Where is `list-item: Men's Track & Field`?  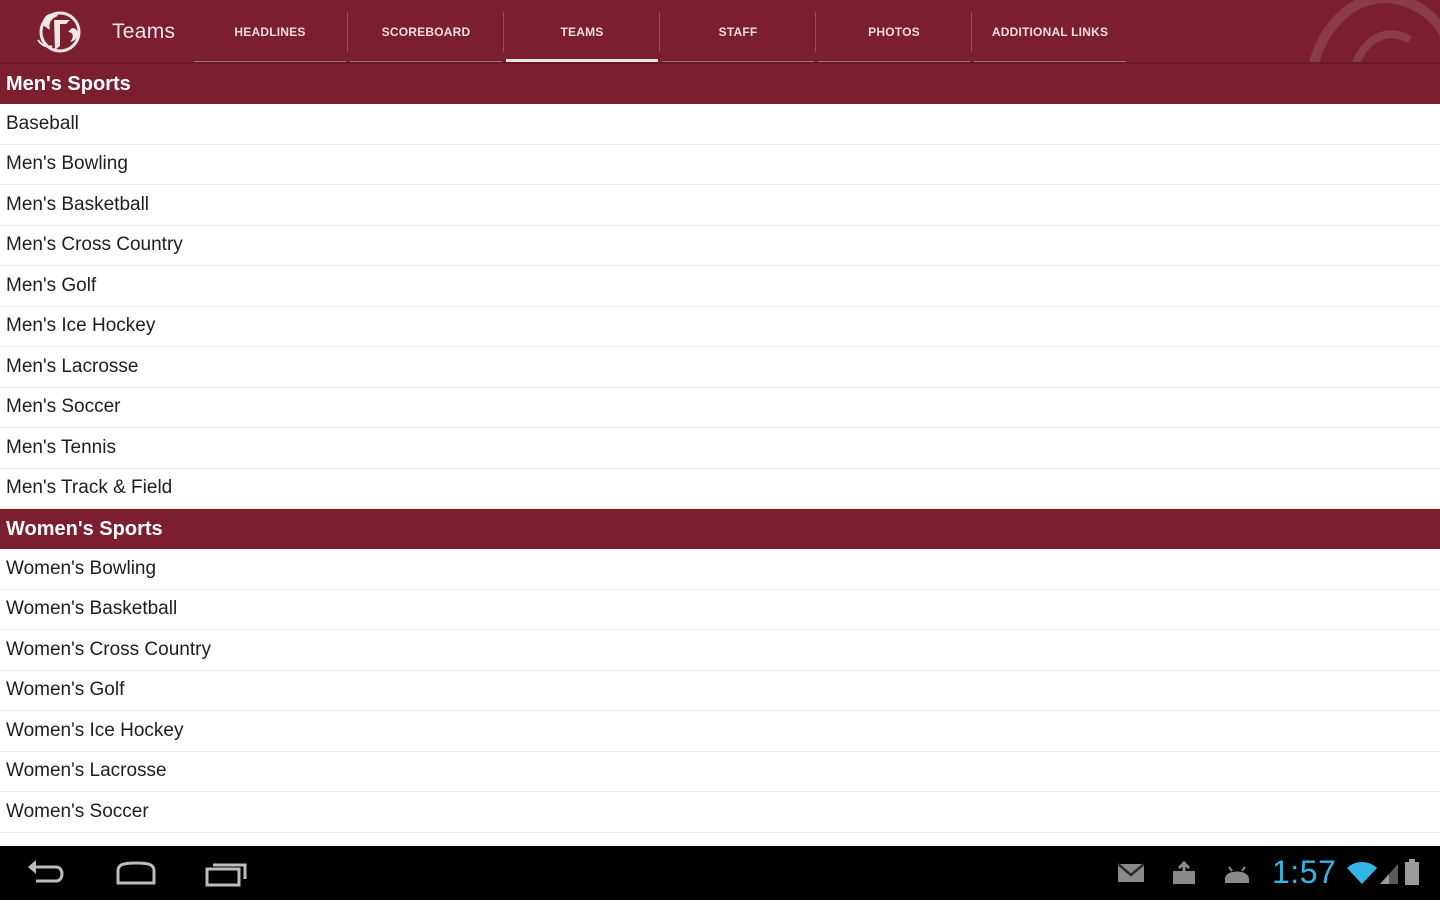 list-item: Men's Track & Field is located at coordinates (720, 488).